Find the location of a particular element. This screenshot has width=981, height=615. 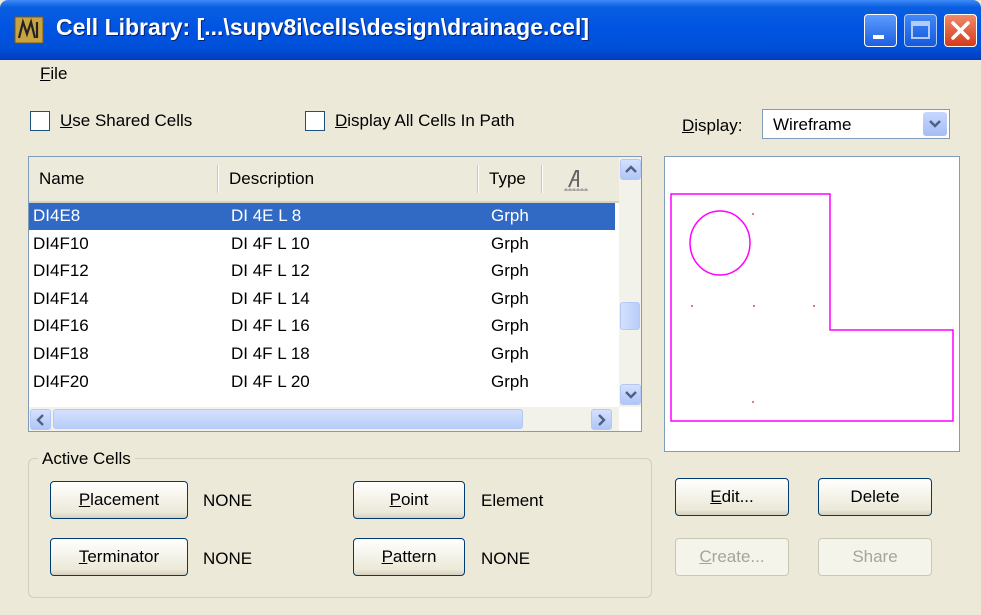

list-header: Name Description Type is located at coordinates (324, 180).